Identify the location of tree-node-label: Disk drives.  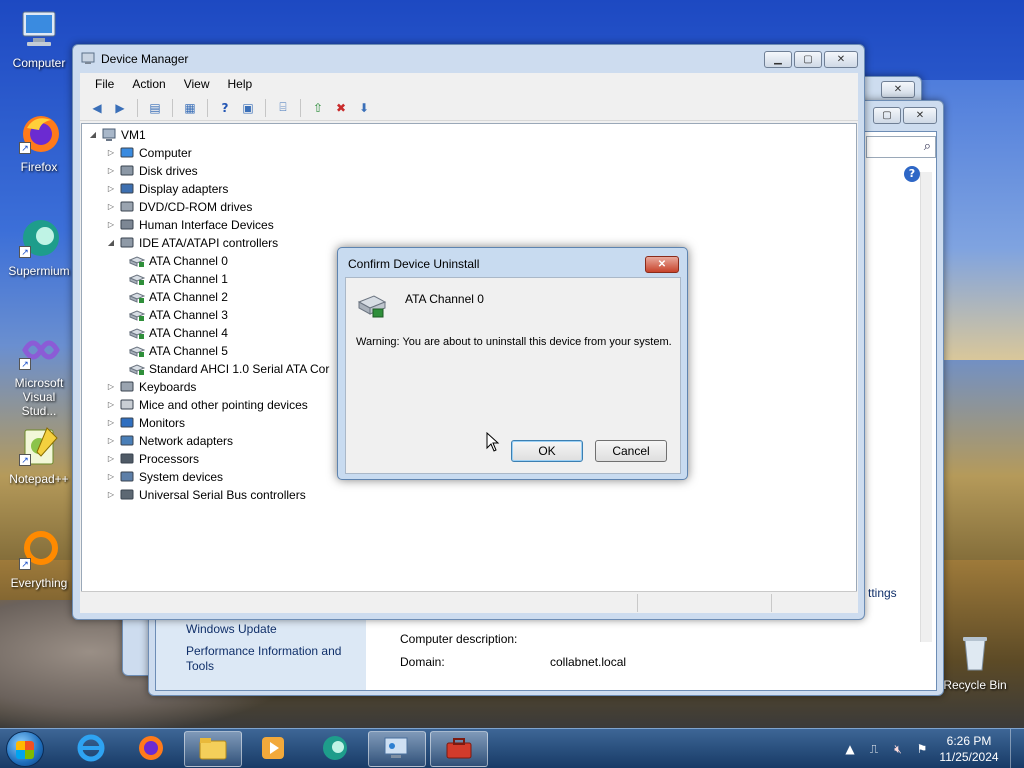
(168, 171).